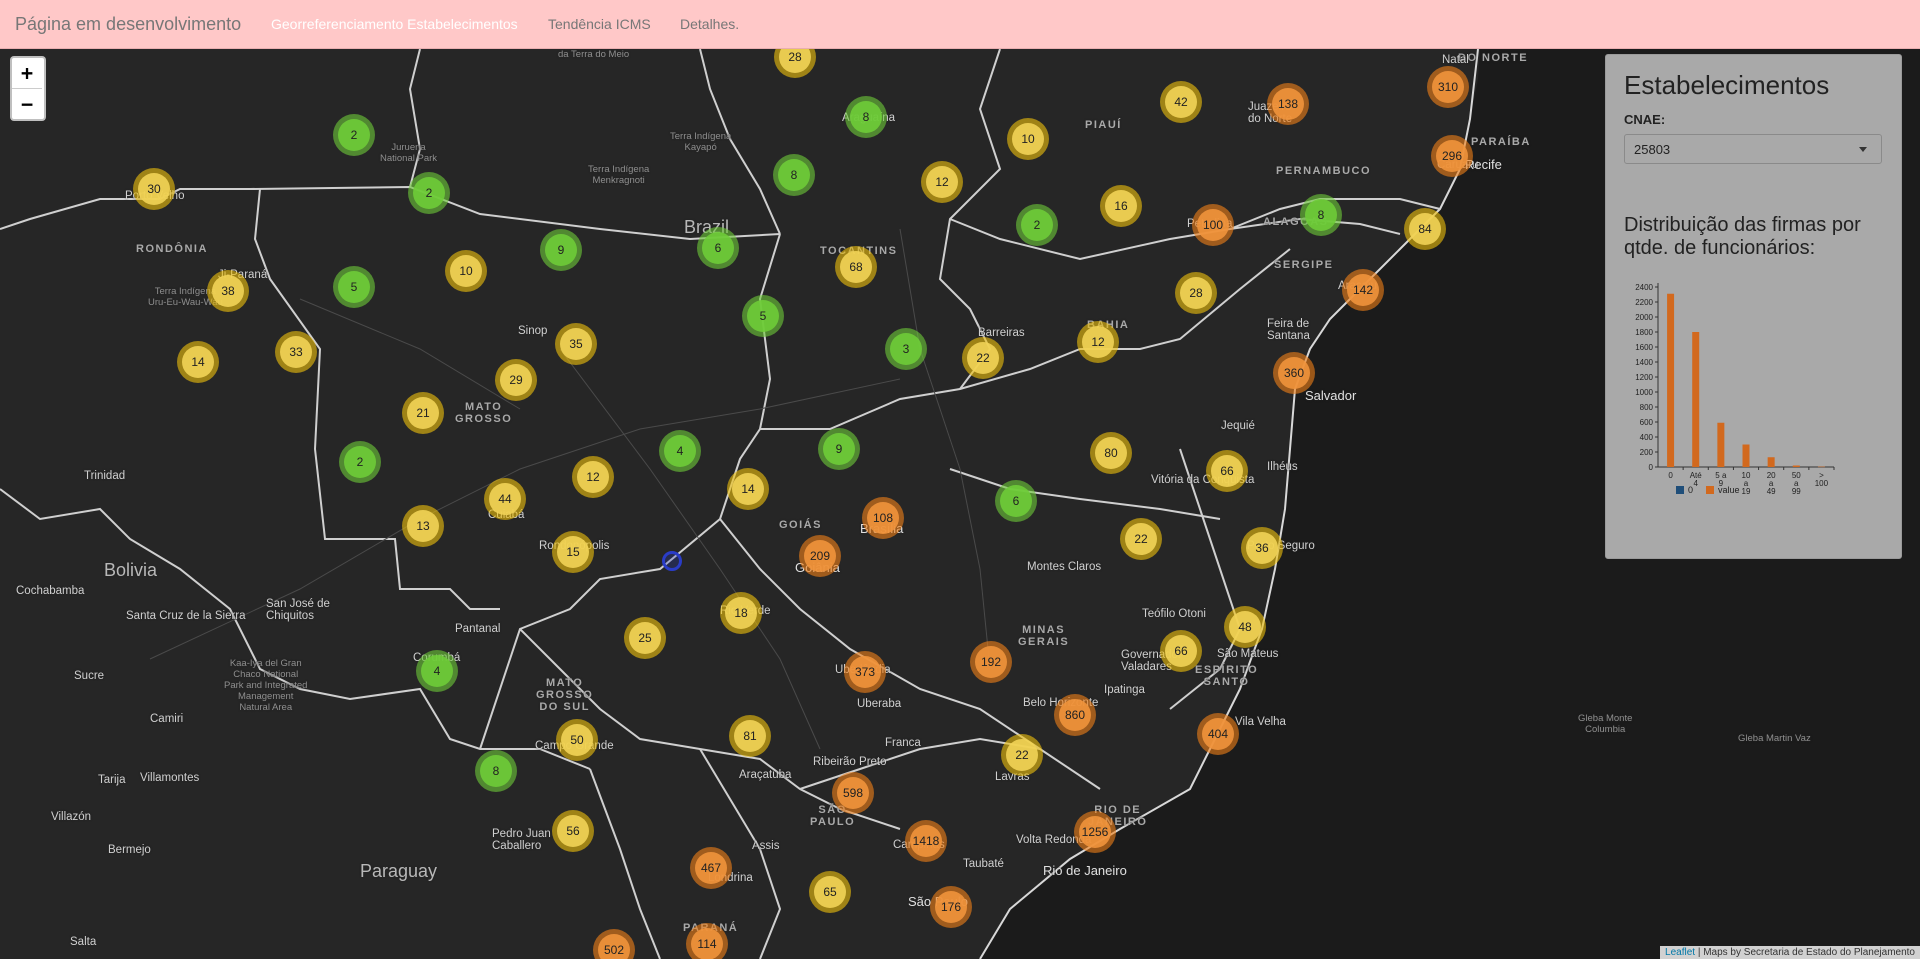 Image resolution: width=1920 pixels, height=959 pixels. Describe the element at coordinates (1425, 229) in the screenshot. I see `cluster-marker: 84` at that location.